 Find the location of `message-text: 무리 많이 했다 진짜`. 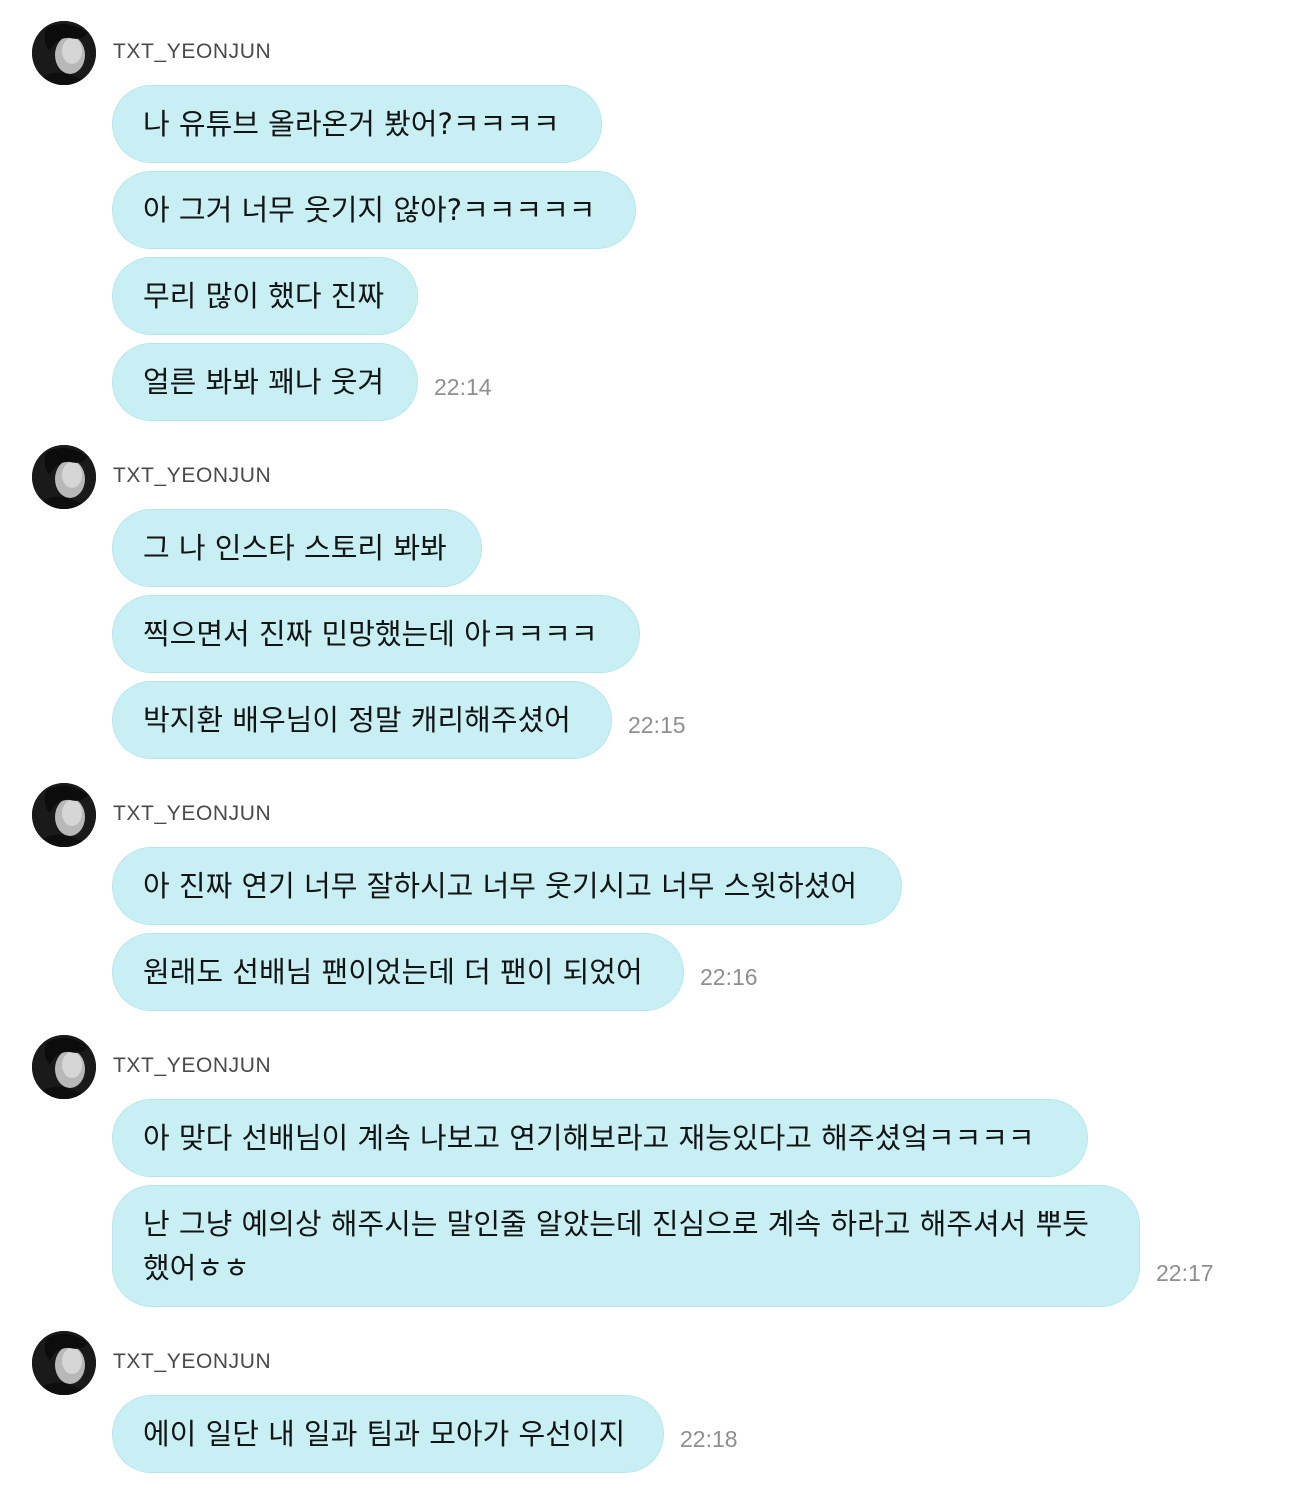

message-text: 무리 많이 했다 진짜 is located at coordinates (264, 296).